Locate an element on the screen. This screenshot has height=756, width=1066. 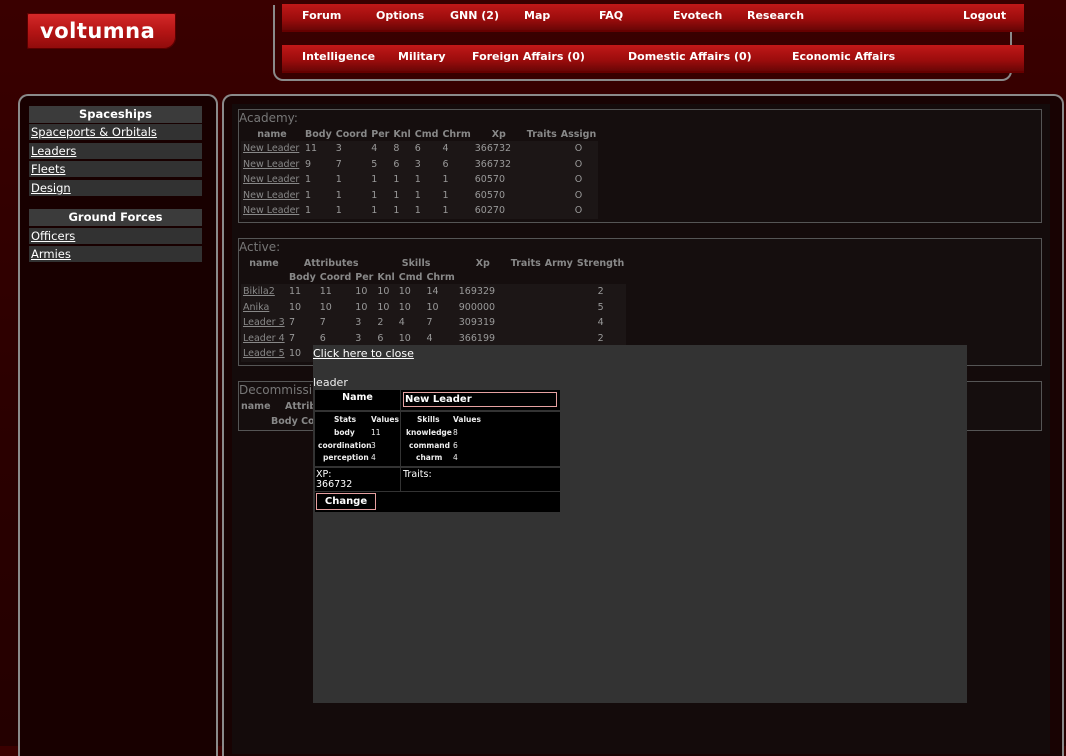
stat-value: 11 is located at coordinates (376, 432).